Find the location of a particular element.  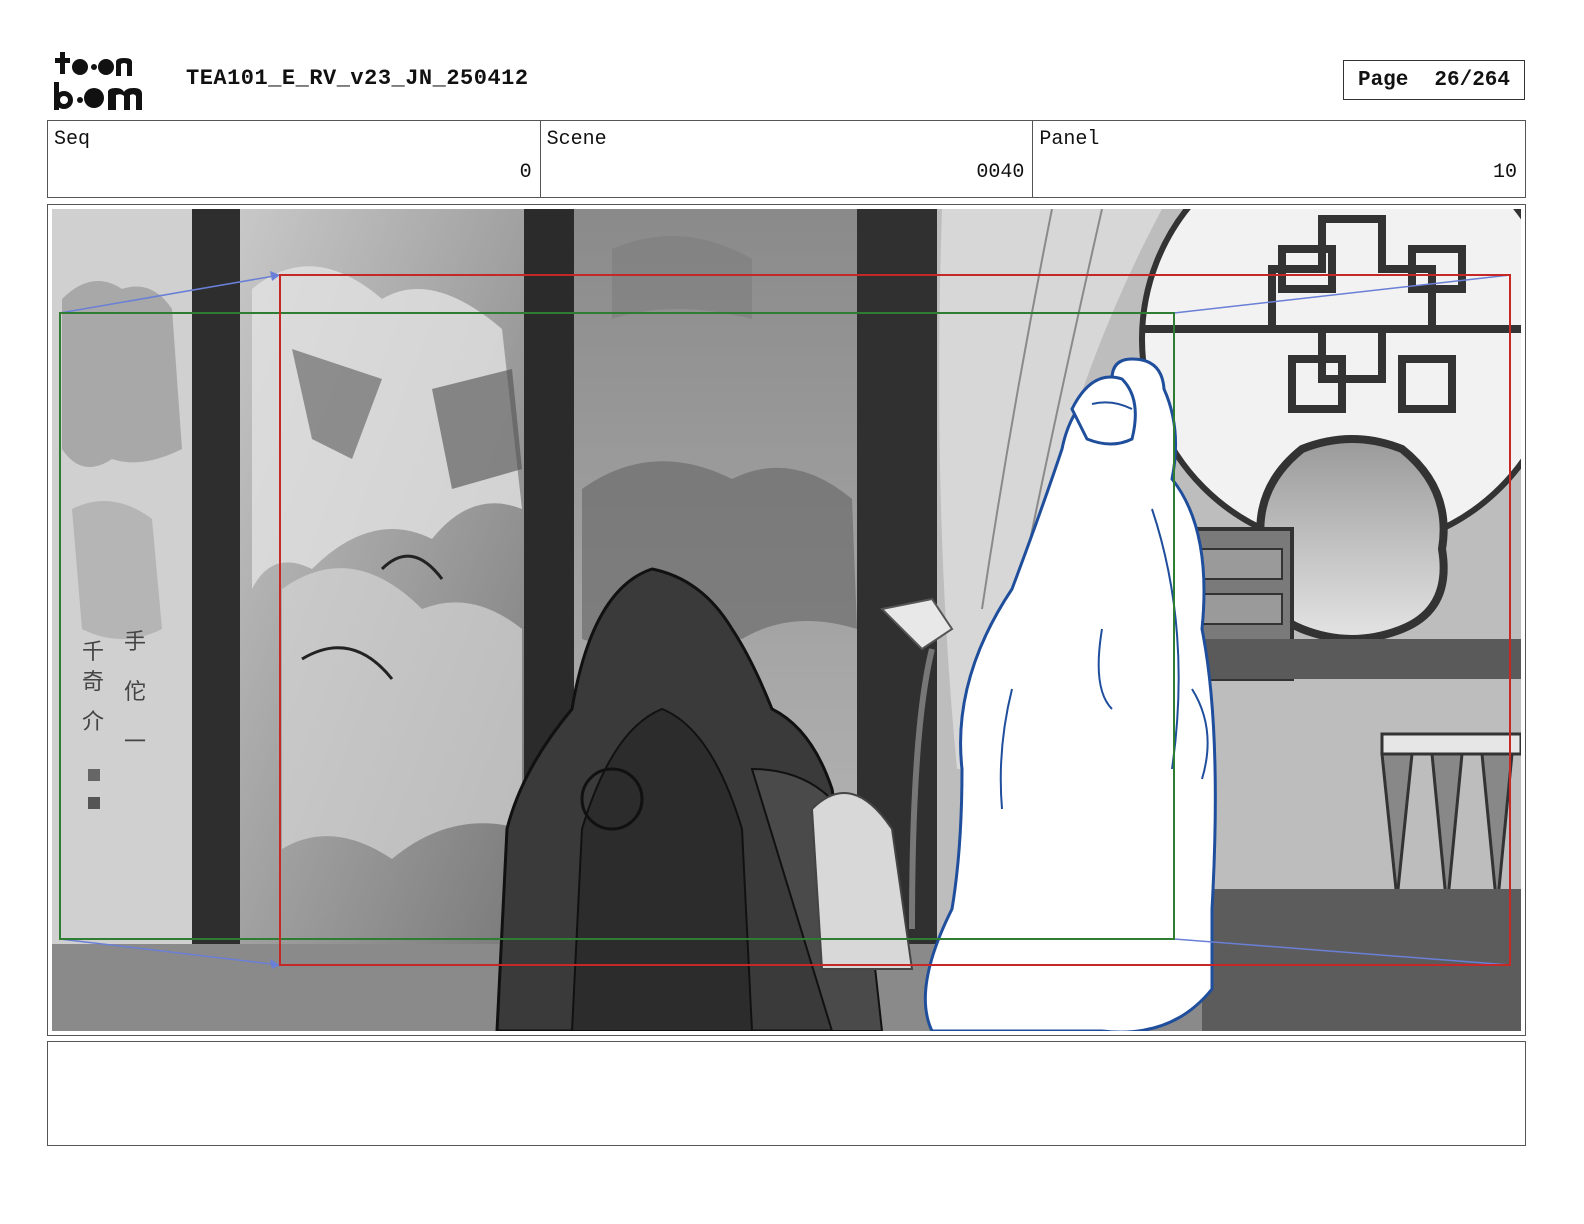

svg-text: 佗 is located at coordinates (135, 692).